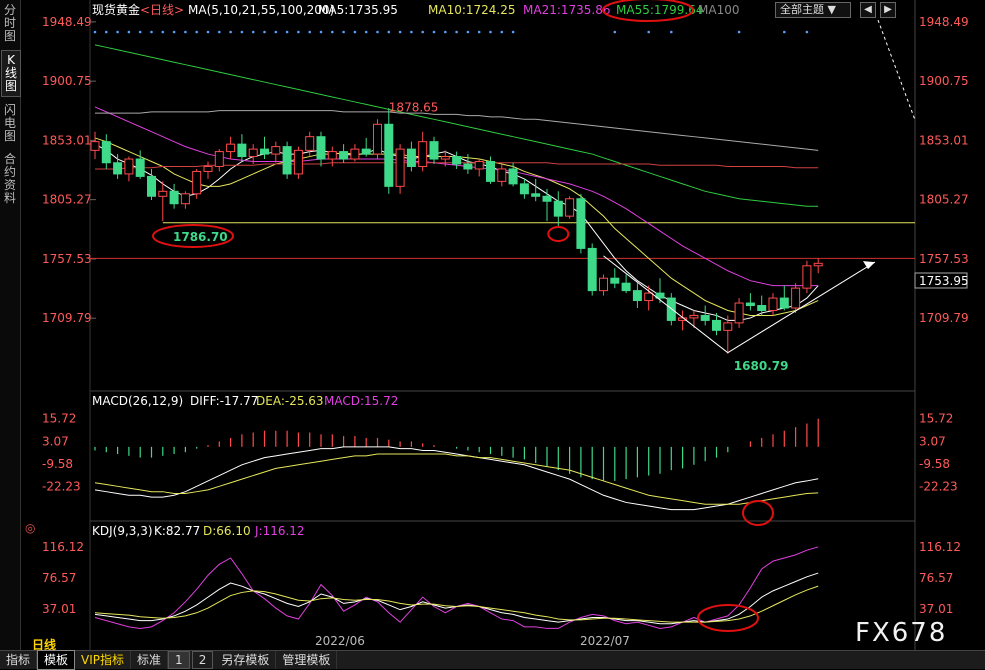 Image resolution: width=985 pixels, height=670 pixels. I want to click on ma-line-ma100, so click(457, 130).